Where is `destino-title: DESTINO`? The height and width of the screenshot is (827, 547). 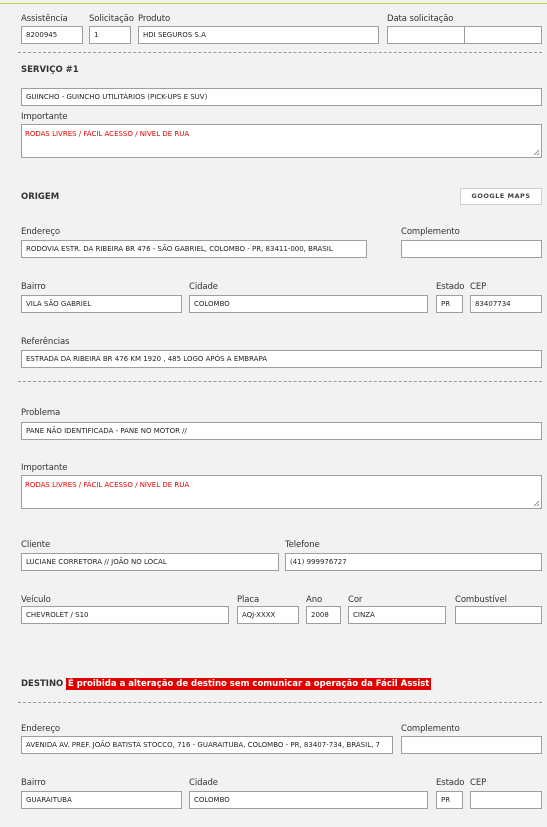
destino-title: DESTINO is located at coordinates (42, 684).